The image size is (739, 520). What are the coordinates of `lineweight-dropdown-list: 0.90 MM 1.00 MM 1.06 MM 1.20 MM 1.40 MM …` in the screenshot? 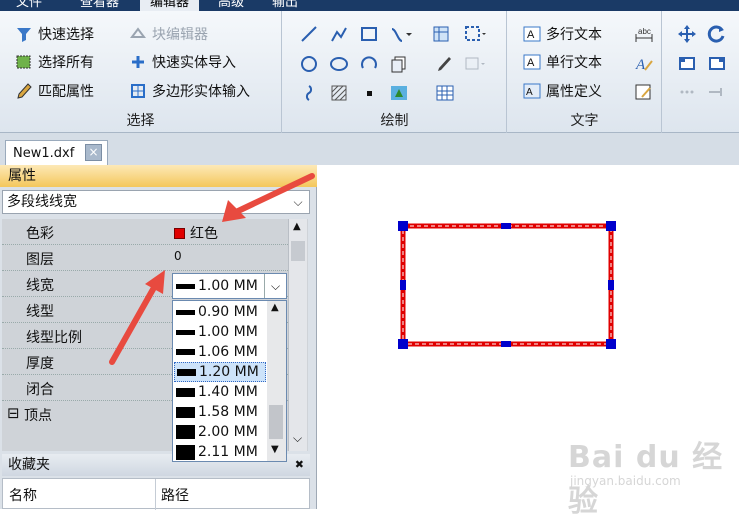 It's located at (229, 381).